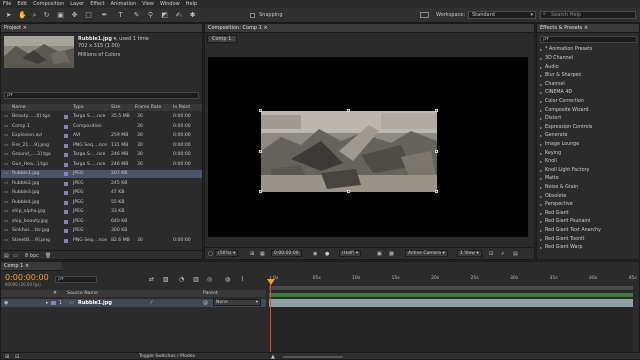 This screenshot has height=360, width=640. Describe the element at coordinates (260, 151) in the screenshot. I see `transform-handle-ml` at that location.